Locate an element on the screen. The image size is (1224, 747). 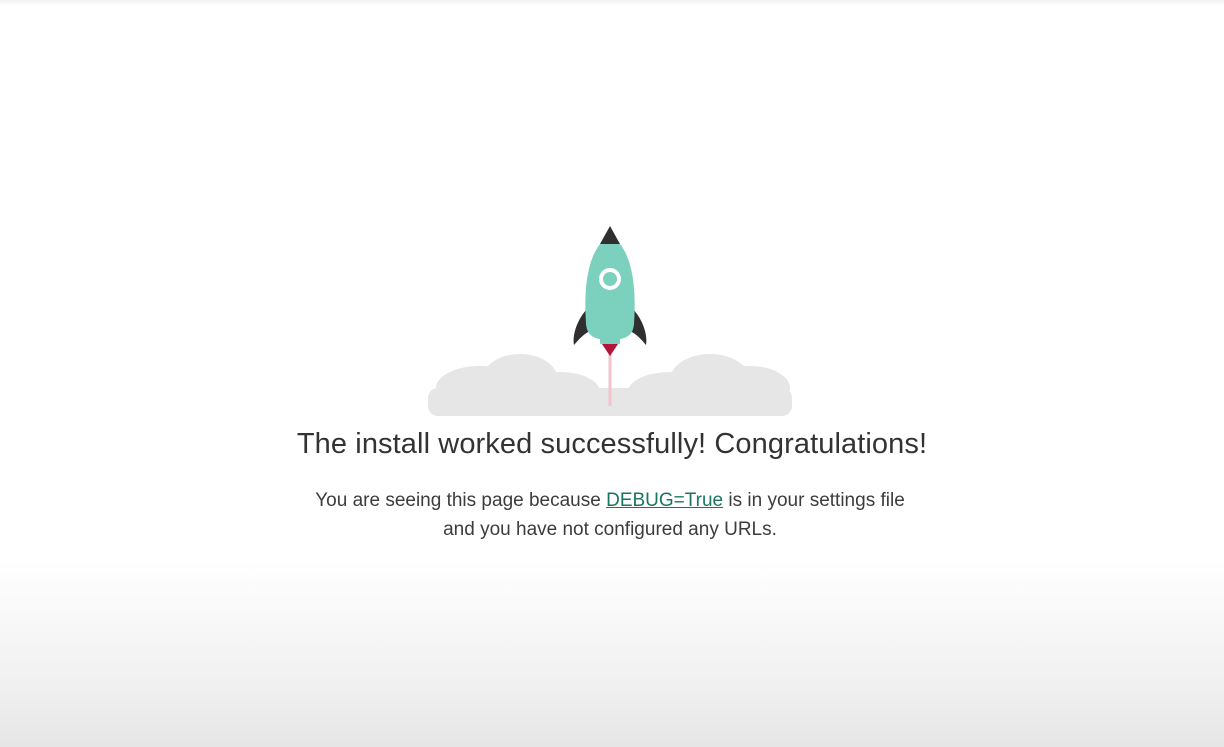
rocket-nose is located at coordinates (610, 235).